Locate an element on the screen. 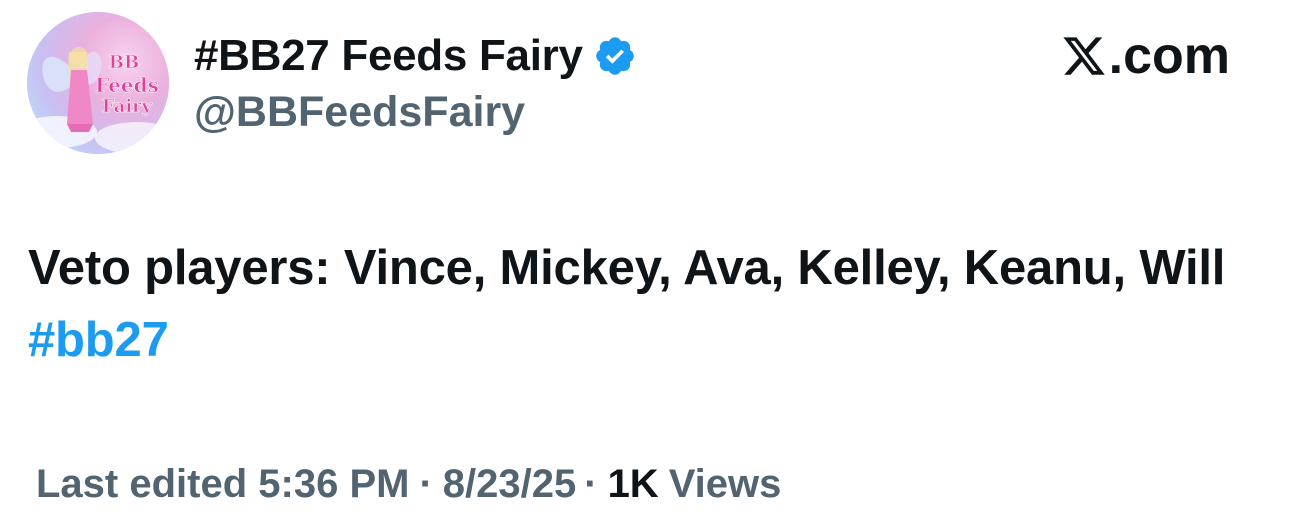 The height and width of the screenshot is (522, 1290). edited-timestamp: Last edited 5:36 PM is located at coordinates (222, 484).